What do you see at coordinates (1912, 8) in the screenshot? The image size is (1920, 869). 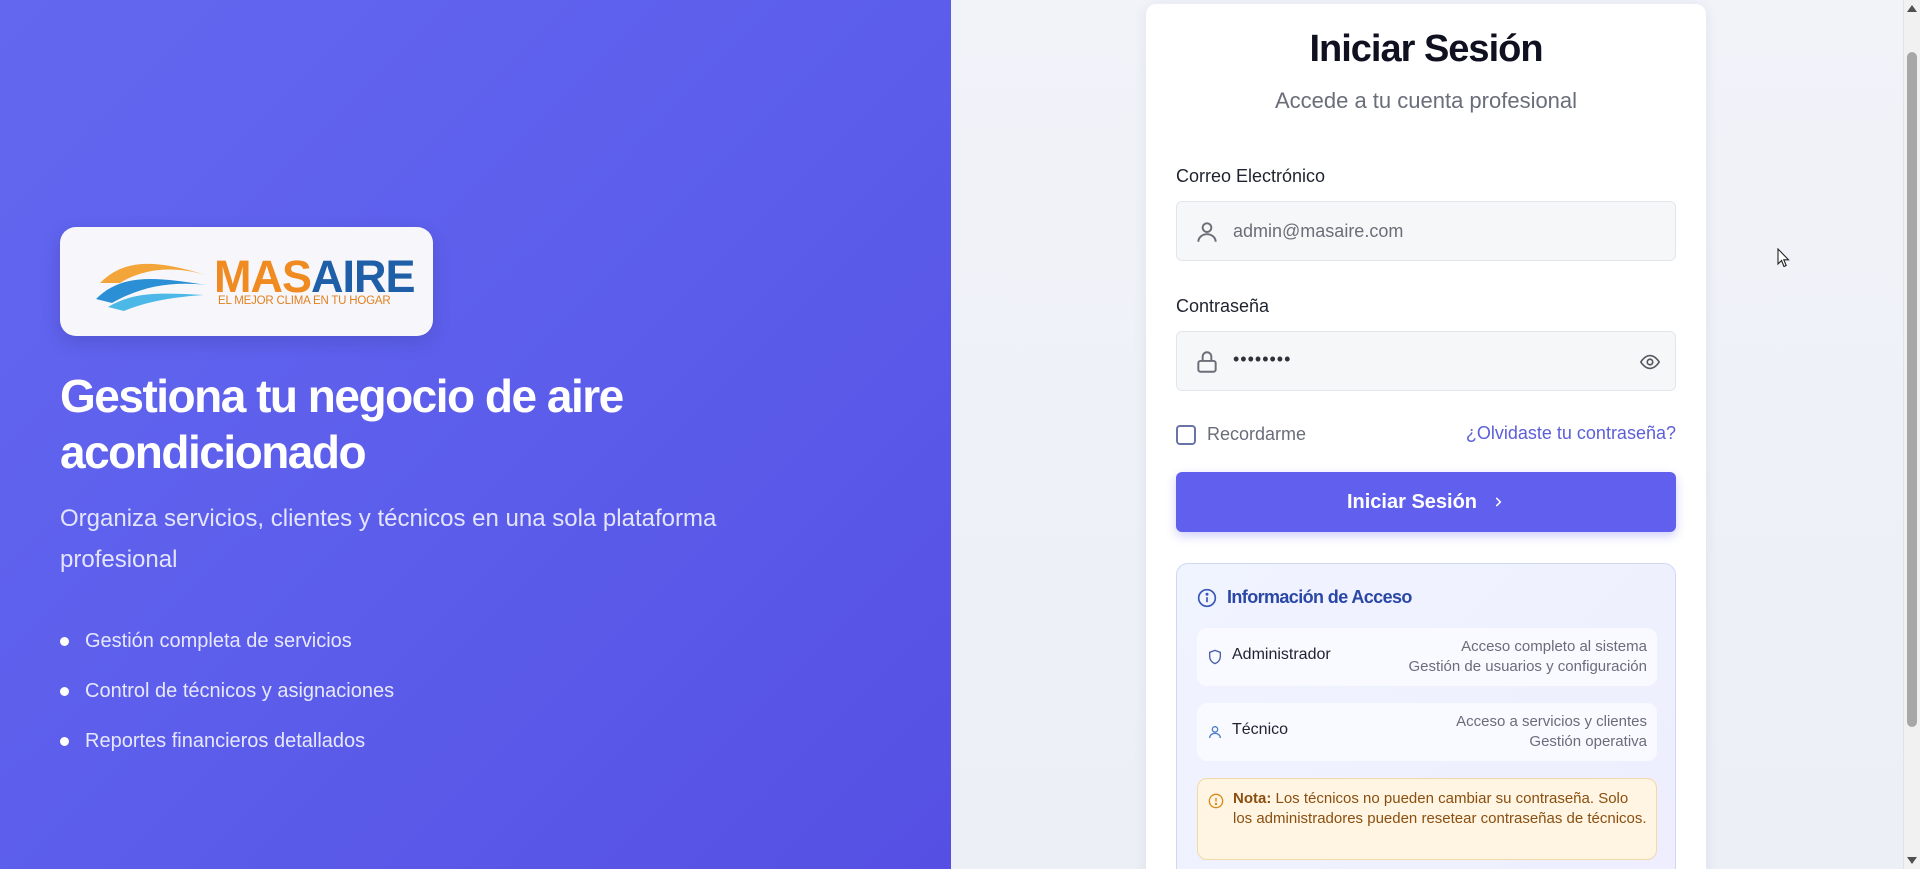 I see `scroll-up-icon` at bounding box center [1912, 8].